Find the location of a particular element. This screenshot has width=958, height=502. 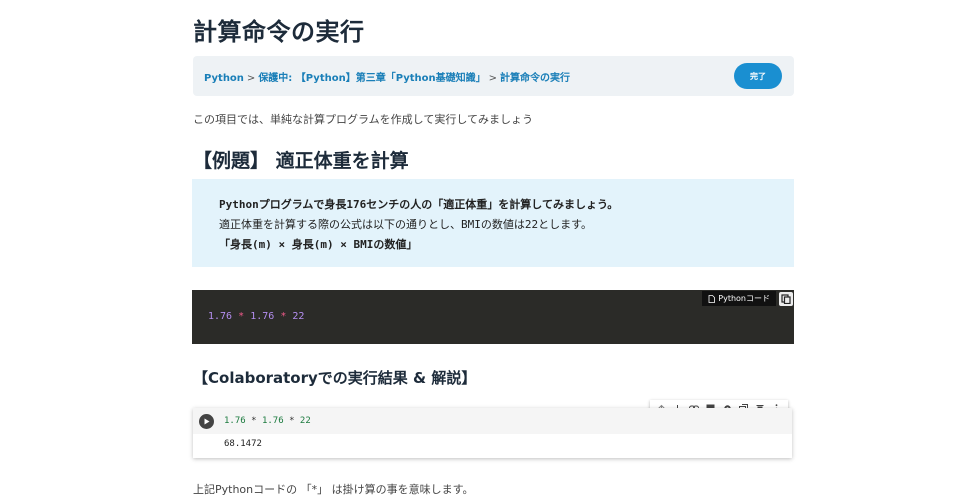

example-line: 適正体重を計算する際の公式は以下の通りとし、BMIの数値は22とします。 is located at coordinates (406, 224).